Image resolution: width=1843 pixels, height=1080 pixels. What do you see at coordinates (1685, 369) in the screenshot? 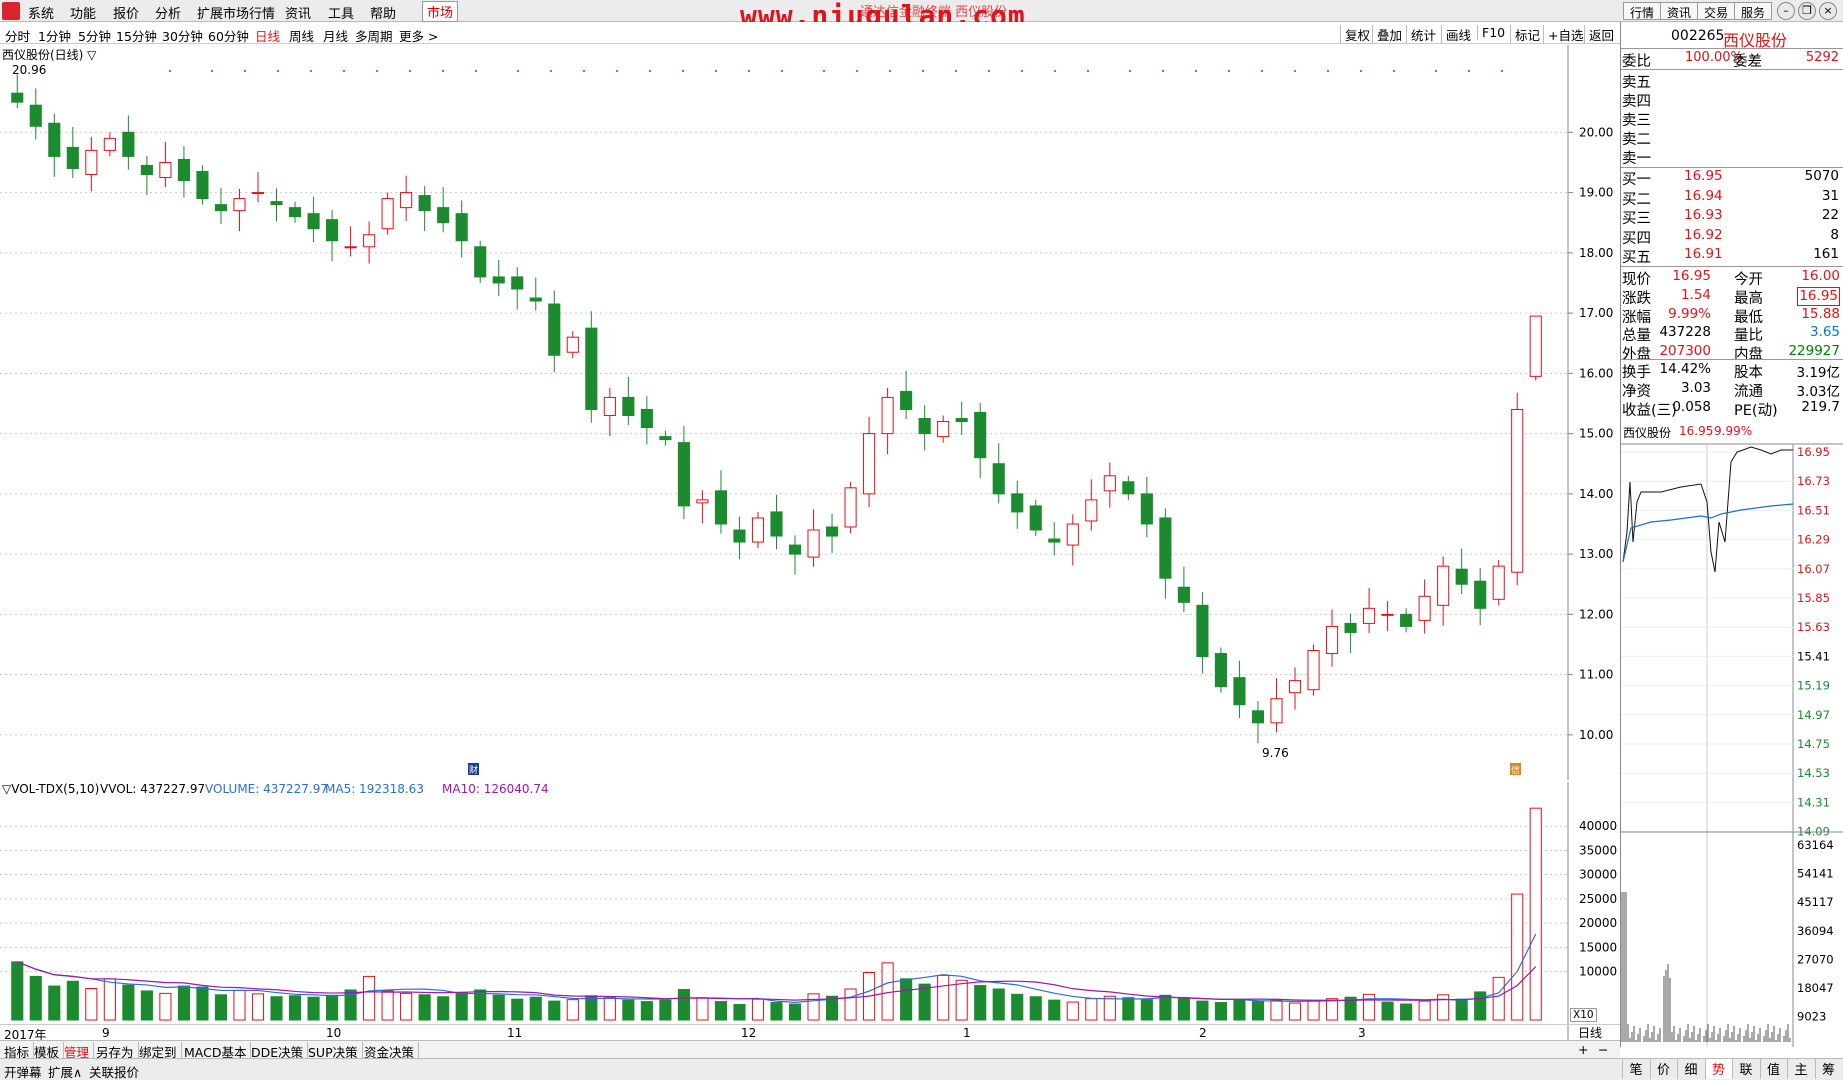
I see `stat-value: 14.42%` at bounding box center [1685, 369].